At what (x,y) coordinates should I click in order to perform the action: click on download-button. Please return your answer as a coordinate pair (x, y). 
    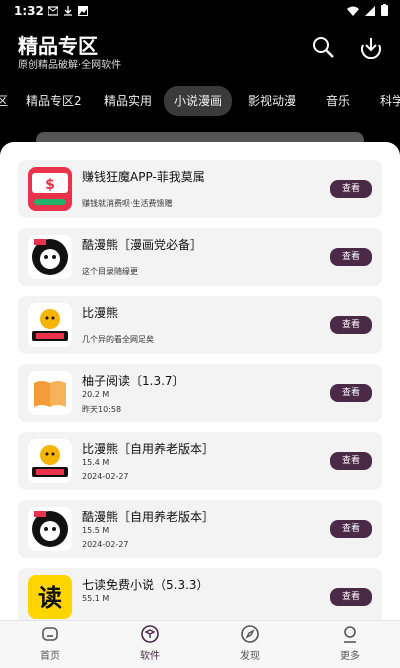
    Looking at the image, I should click on (371, 49).